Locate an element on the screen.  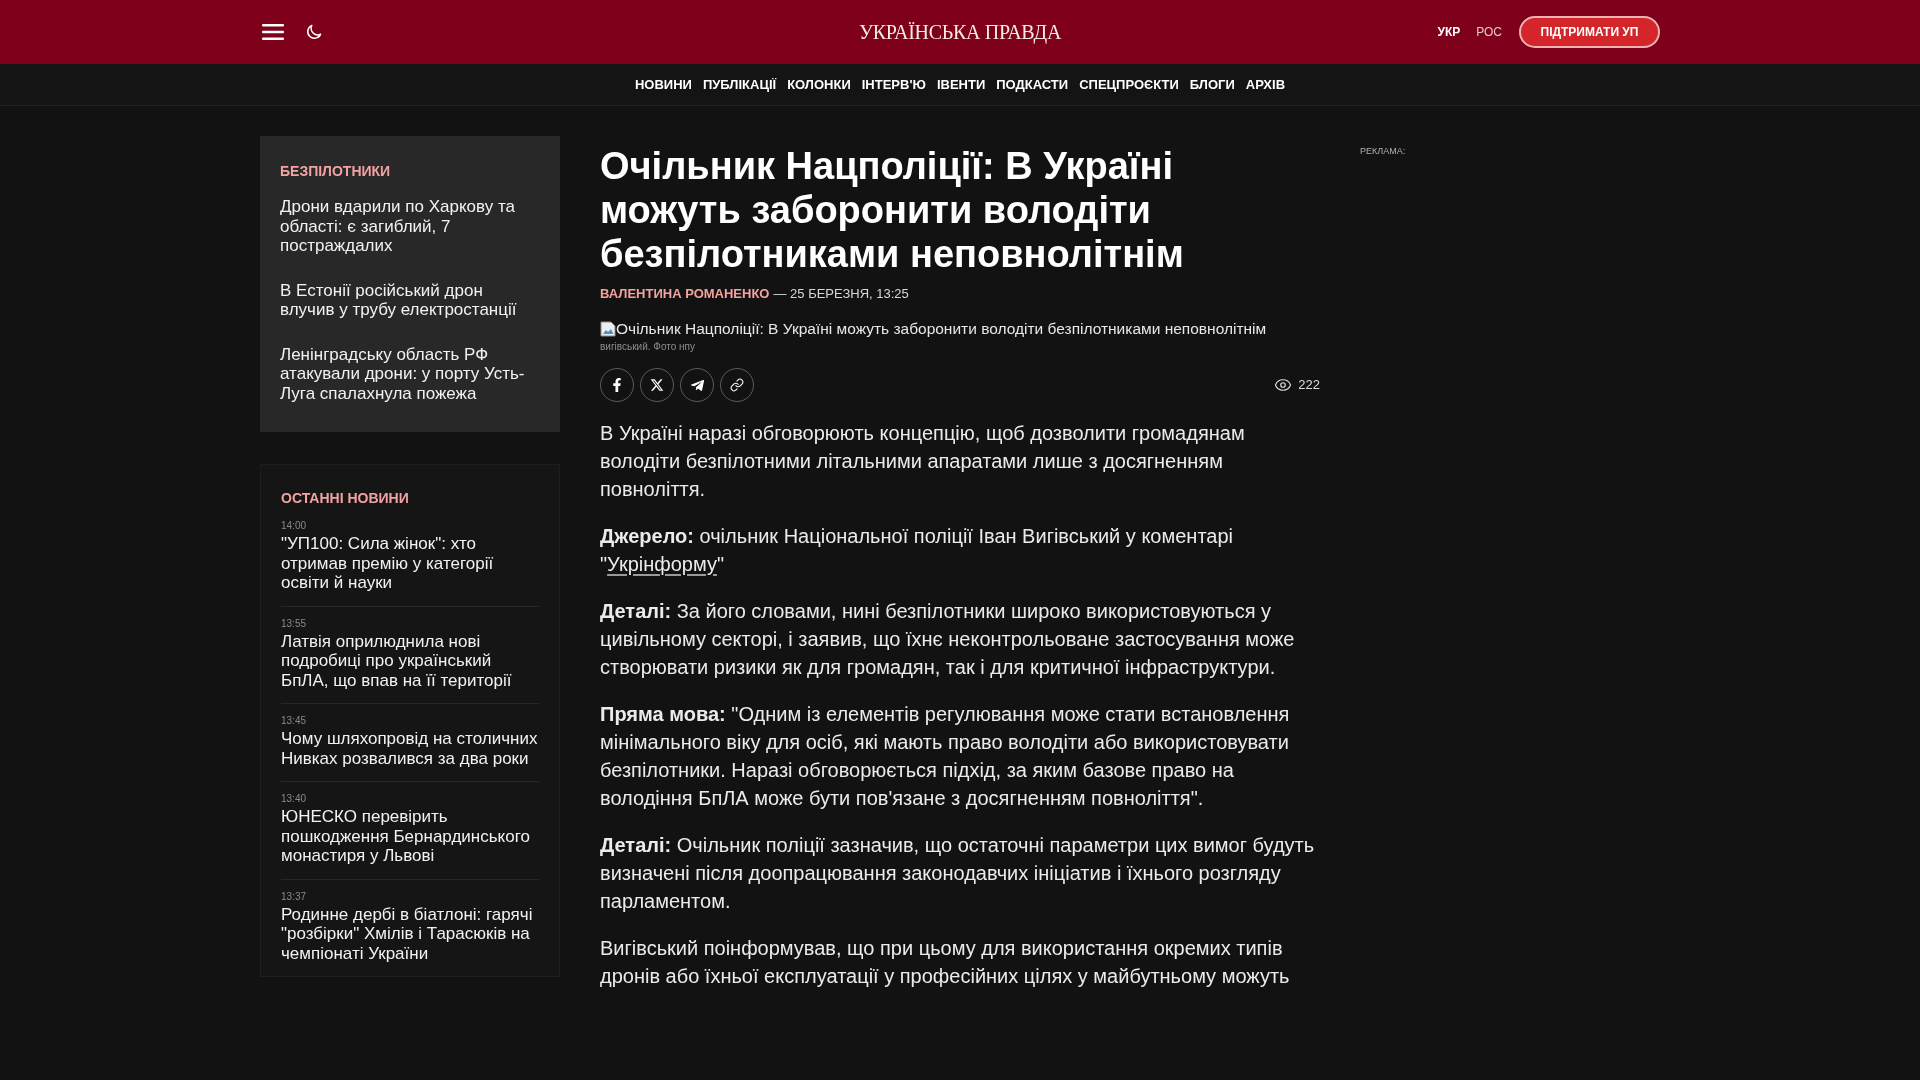
news-time: 13:45 is located at coordinates (294, 721).